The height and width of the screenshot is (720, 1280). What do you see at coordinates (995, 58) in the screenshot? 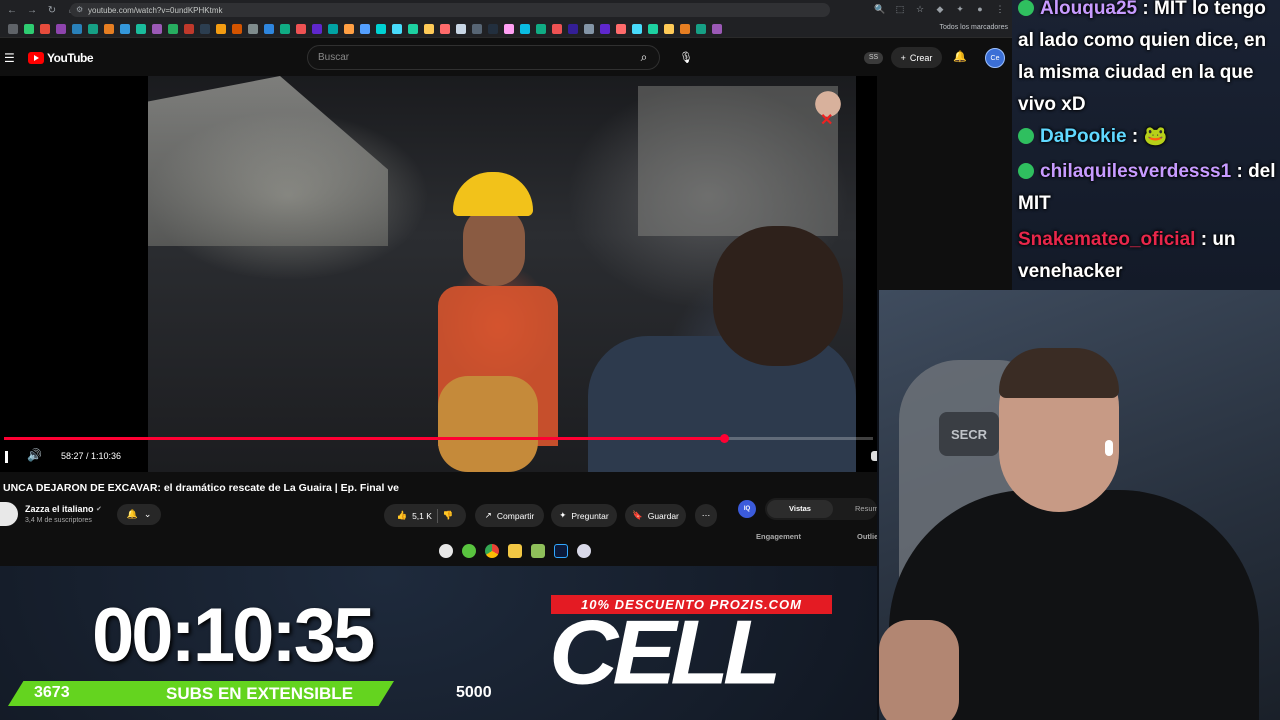
I see `account-avatar: Ce` at bounding box center [995, 58].